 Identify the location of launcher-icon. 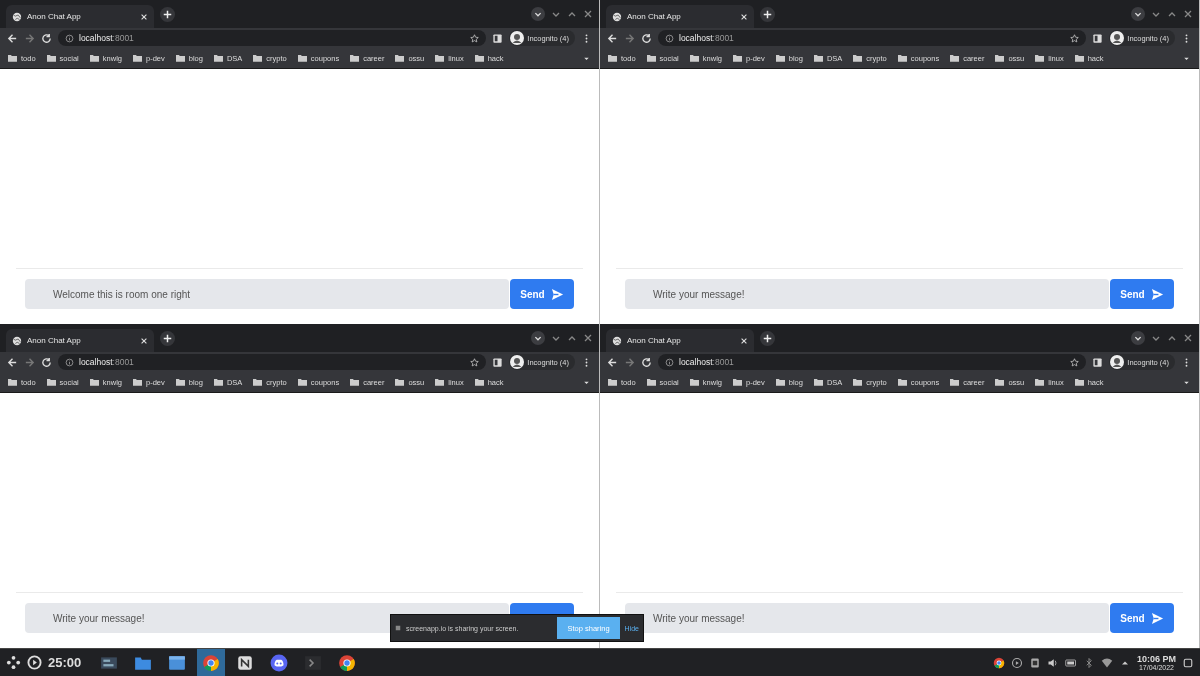
(13, 662).